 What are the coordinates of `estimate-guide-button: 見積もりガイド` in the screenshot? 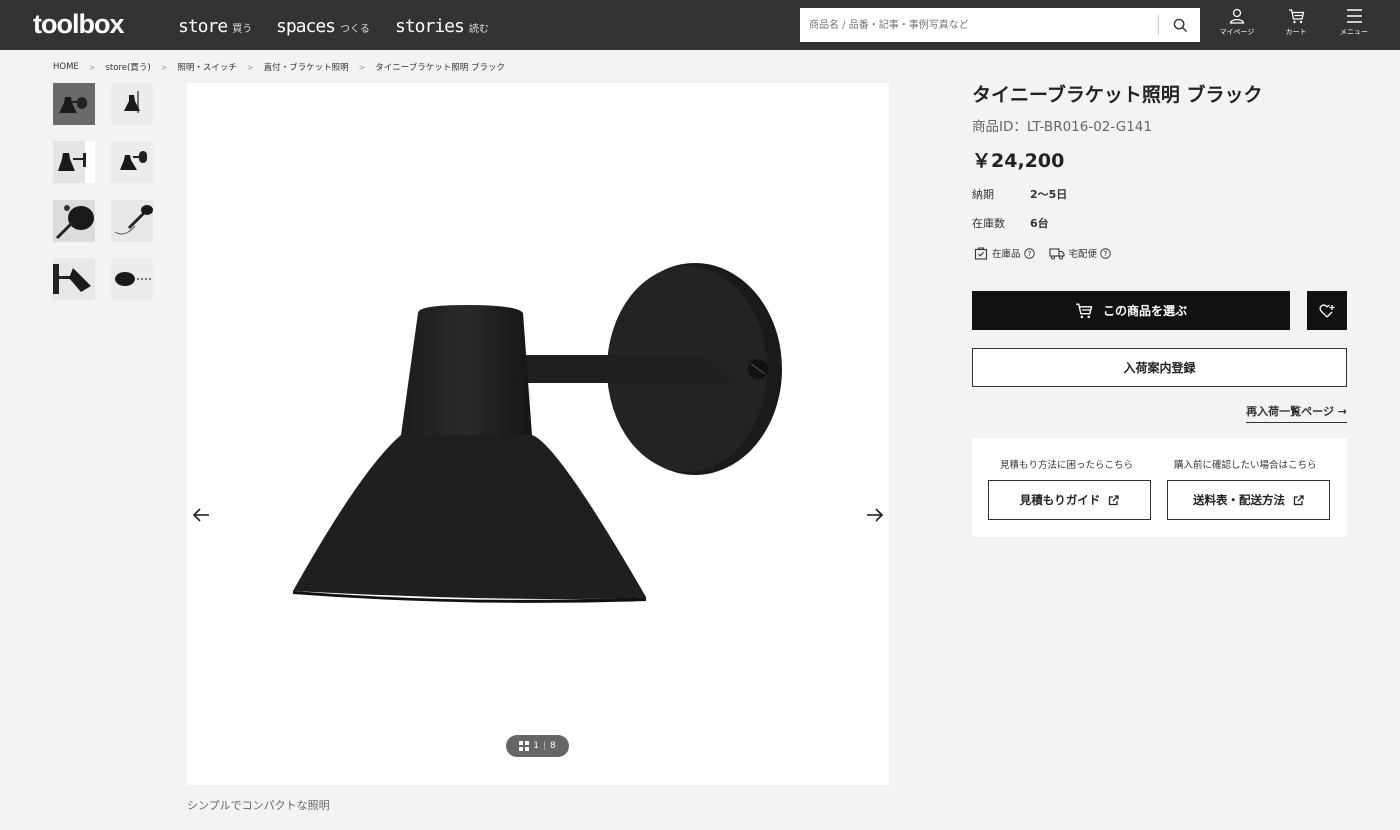 It's located at (1069, 500).